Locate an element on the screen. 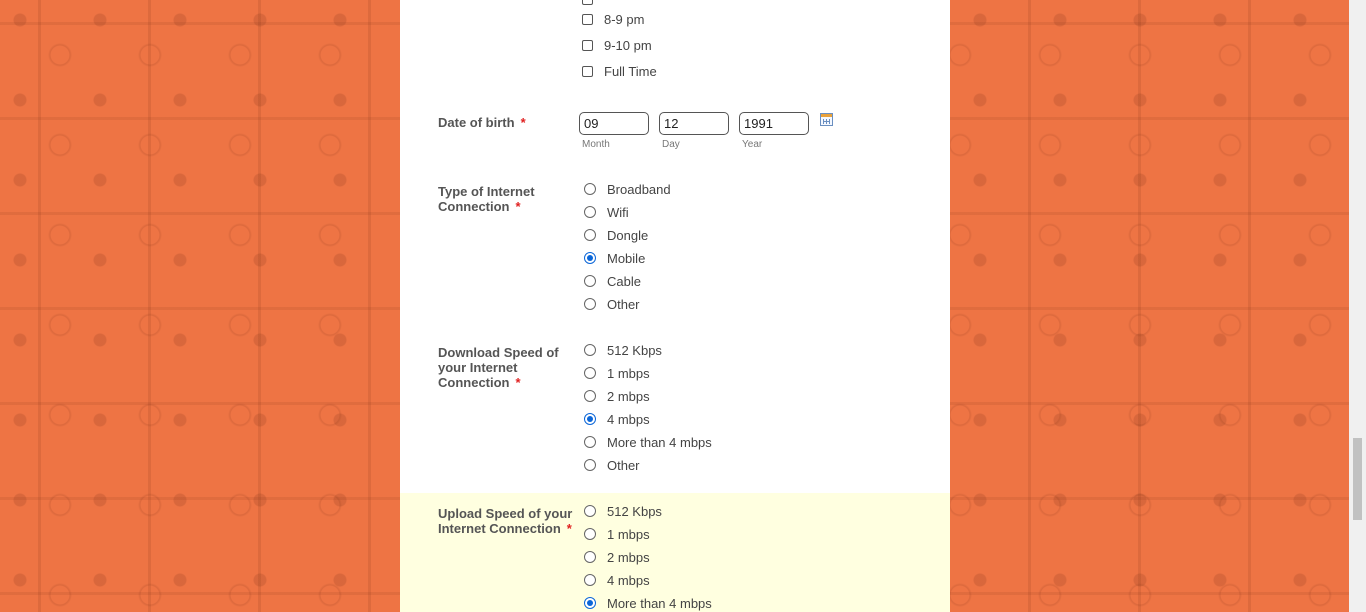 Image resolution: width=1366 pixels, height=612 pixels. download-speed-option: 2 mbps is located at coordinates (616, 396).